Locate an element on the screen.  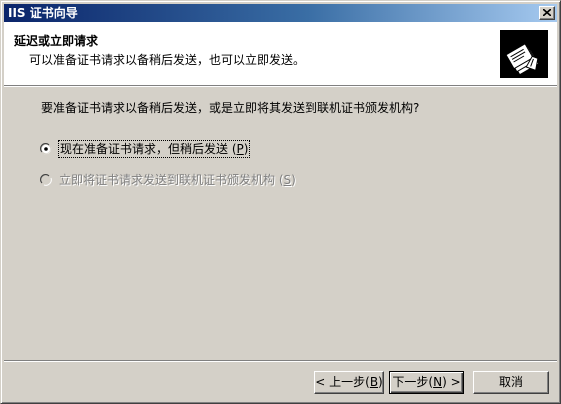
option-prepare-later-label: 现在准备证书请求，但稍后发送 (P) is located at coordinates (154, 149).